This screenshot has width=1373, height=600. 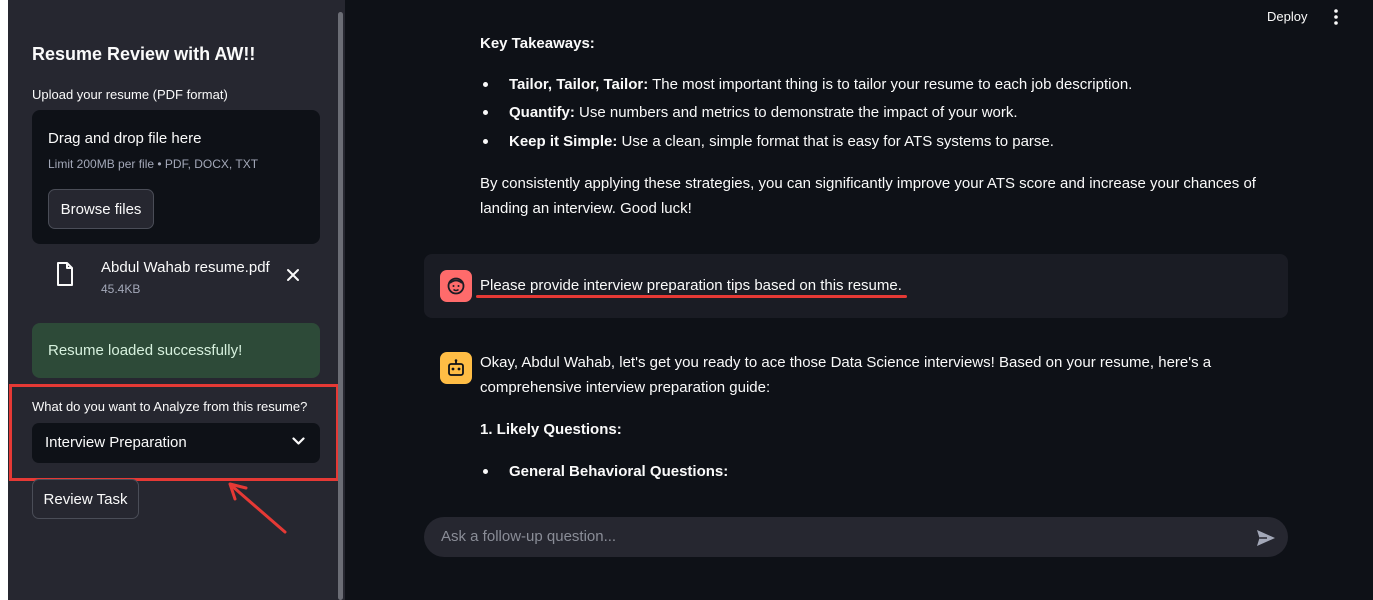 I want to click on review-task-button: Review Task, so click(x=85, y=499).